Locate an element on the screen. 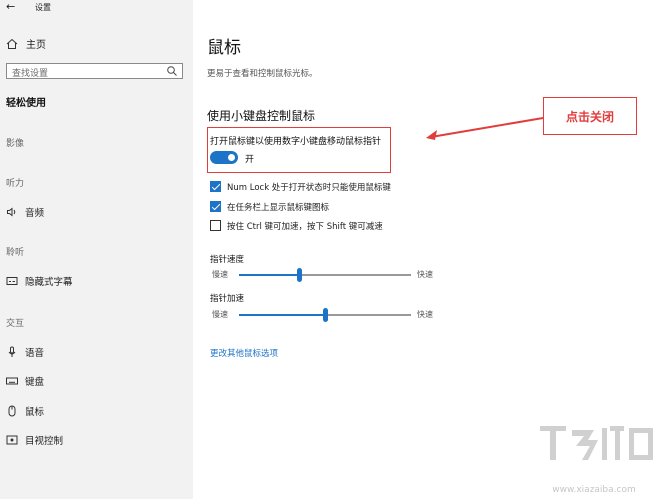 The height and width of the screenshot is (499, 660). search-input: 查找设置 is located at coordinates (94, 71).